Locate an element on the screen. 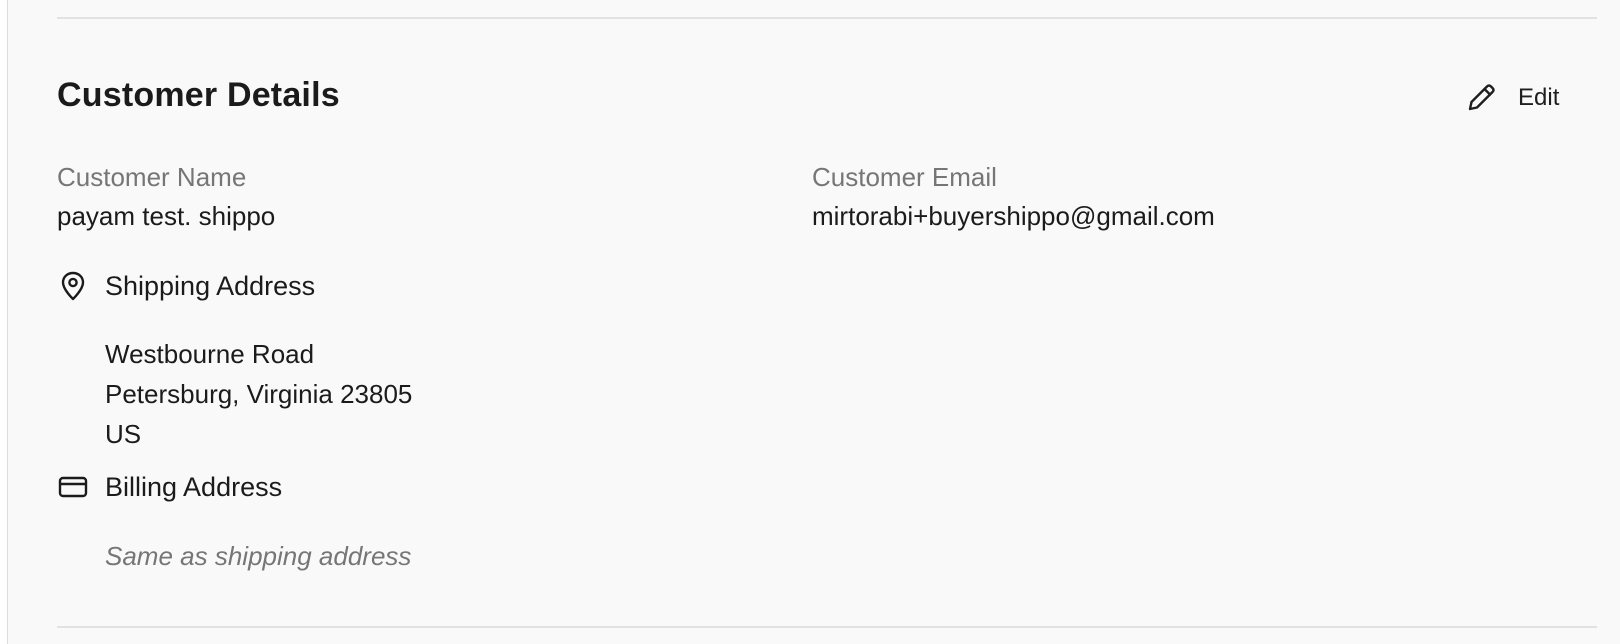  customer-name-label: Customer Name is located at coordinates (152, 177).